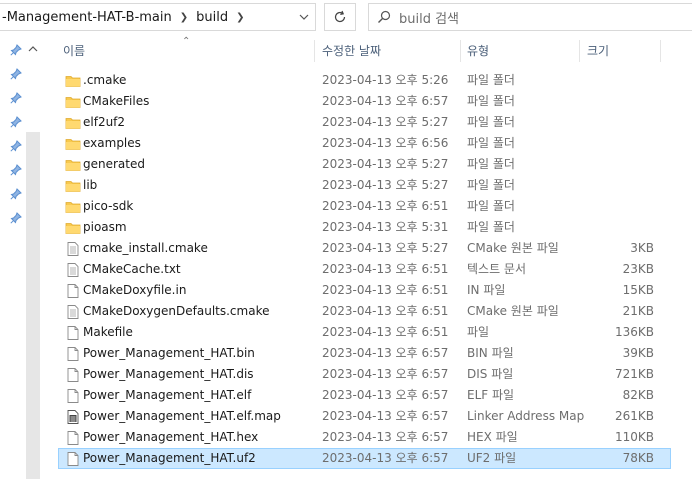  I want to click on file-size: 3KB, so click(642, 248).